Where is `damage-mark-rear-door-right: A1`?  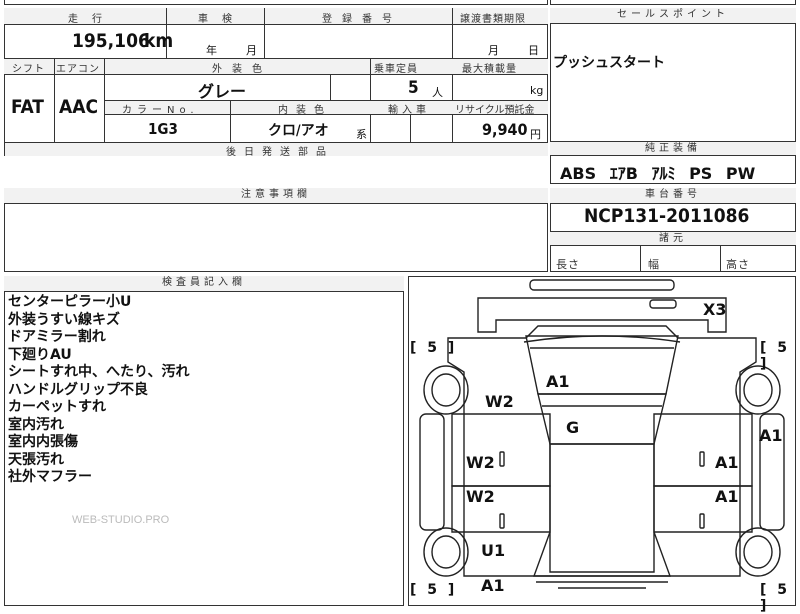 damage-mark-rear-door-right: A1 is located at coordinates (727, 496).